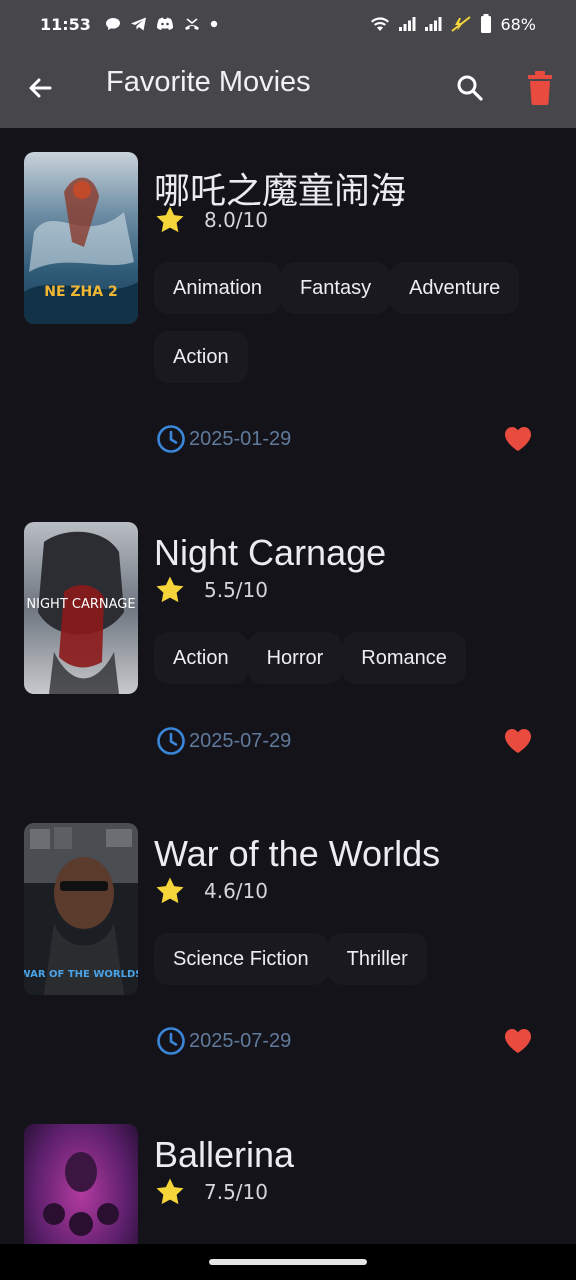 Image resolution: width=576 pixels, height=1280 pixels. What do you see at coordinates (81, 1184) in the screenshot?
I see `movie-poster` at bounding box center [81, 1184].